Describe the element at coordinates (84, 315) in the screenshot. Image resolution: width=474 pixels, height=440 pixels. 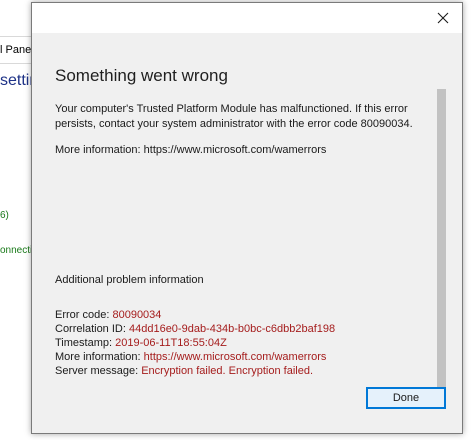
I see `detail-label: Error code:` at that location.